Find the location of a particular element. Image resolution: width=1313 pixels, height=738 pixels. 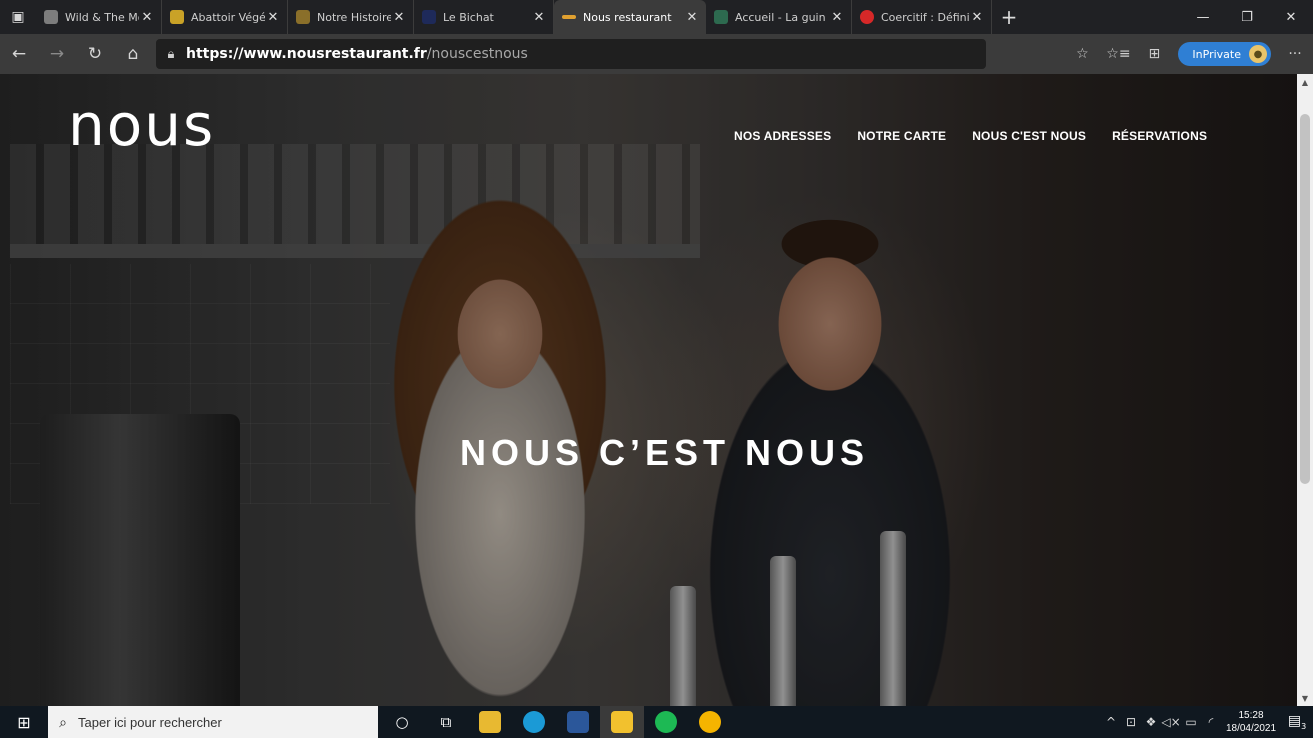

nav-nous-cest-nous: NOUS C'EST NOUS is located at coordinates (1029, 136).